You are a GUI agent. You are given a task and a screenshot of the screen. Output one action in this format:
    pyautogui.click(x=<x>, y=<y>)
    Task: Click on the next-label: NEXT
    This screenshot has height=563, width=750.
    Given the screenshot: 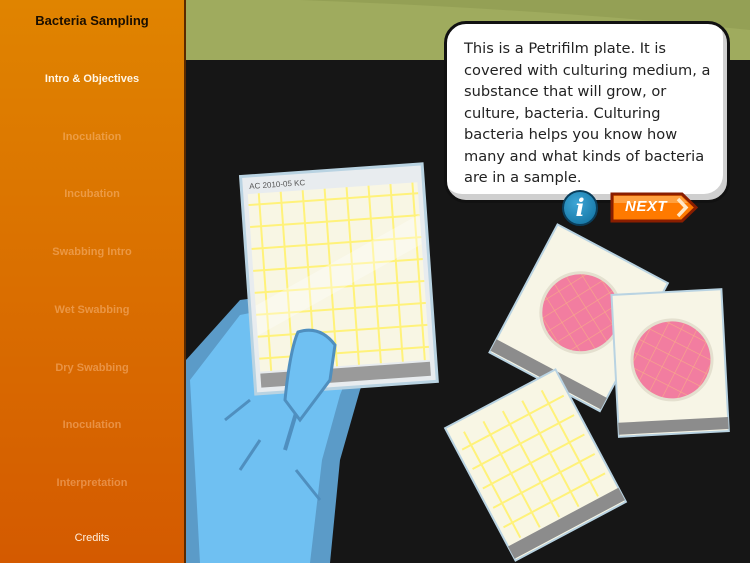 What is the action you would take?
    pyautogui.click(x=646, y=206)
    